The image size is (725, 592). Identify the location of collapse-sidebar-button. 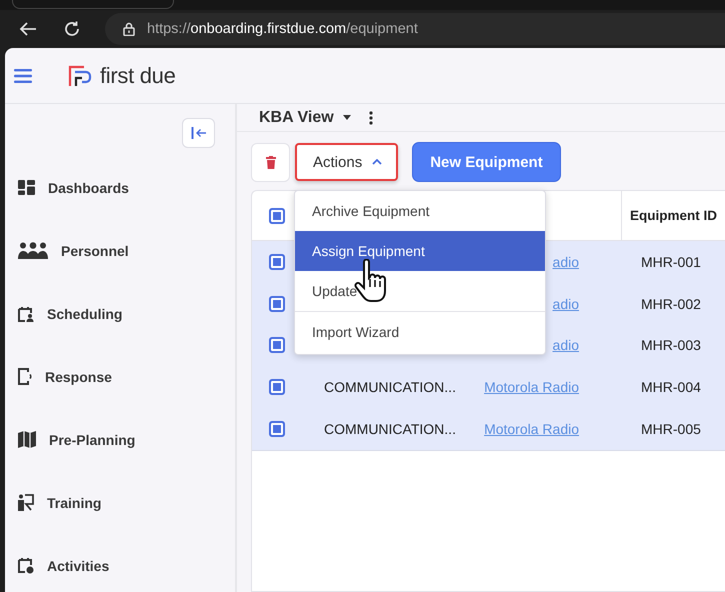
(198, 133).